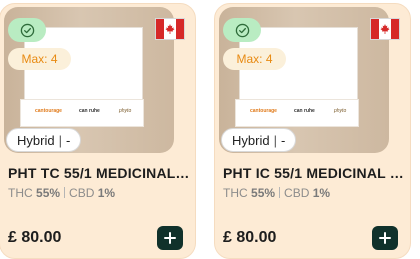  Describe the element at coordinates (100, 173) in the screenshot. I see `product-title: PHT TC 55/1 MEDICINAL CANNABIS FLOWER` at that location.